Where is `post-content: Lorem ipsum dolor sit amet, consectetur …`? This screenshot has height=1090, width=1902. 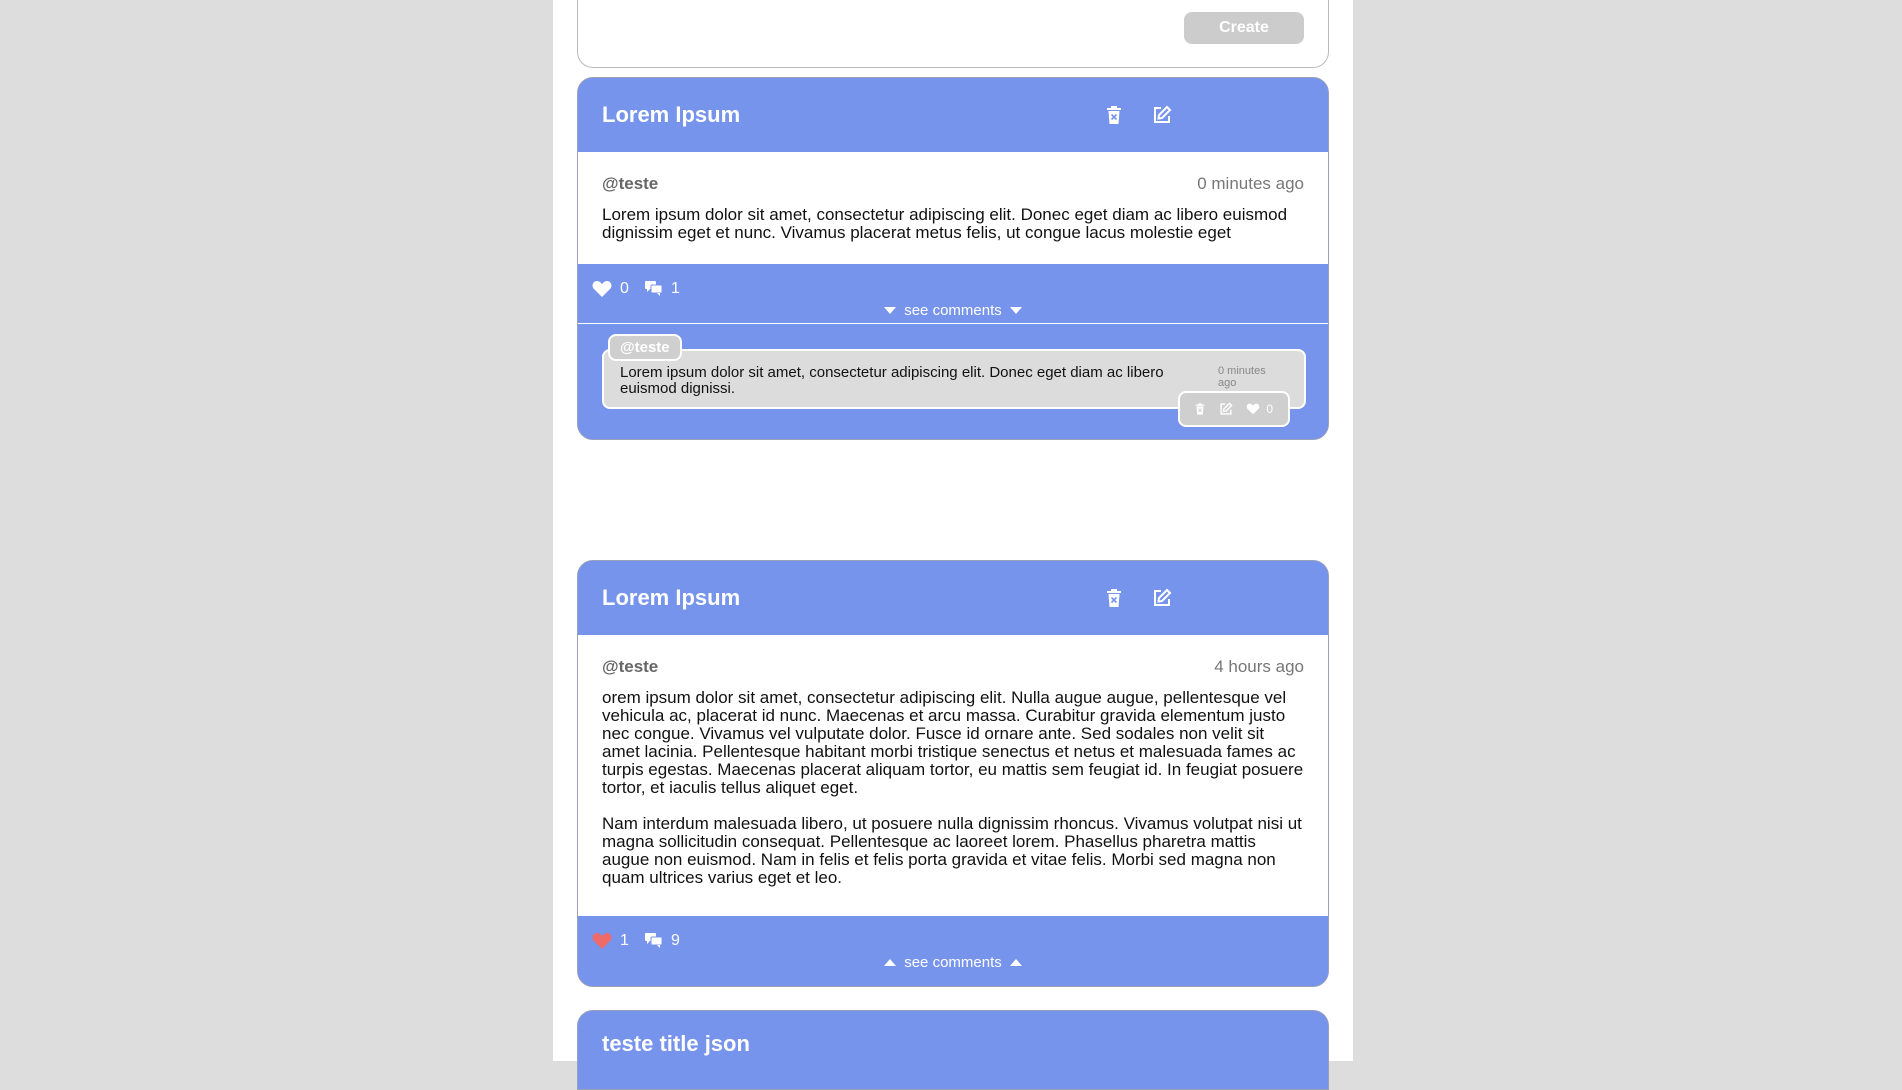 post-content: Lorem ipsum dolor sit amet, consectetur … is located at coordinates (953, 224).